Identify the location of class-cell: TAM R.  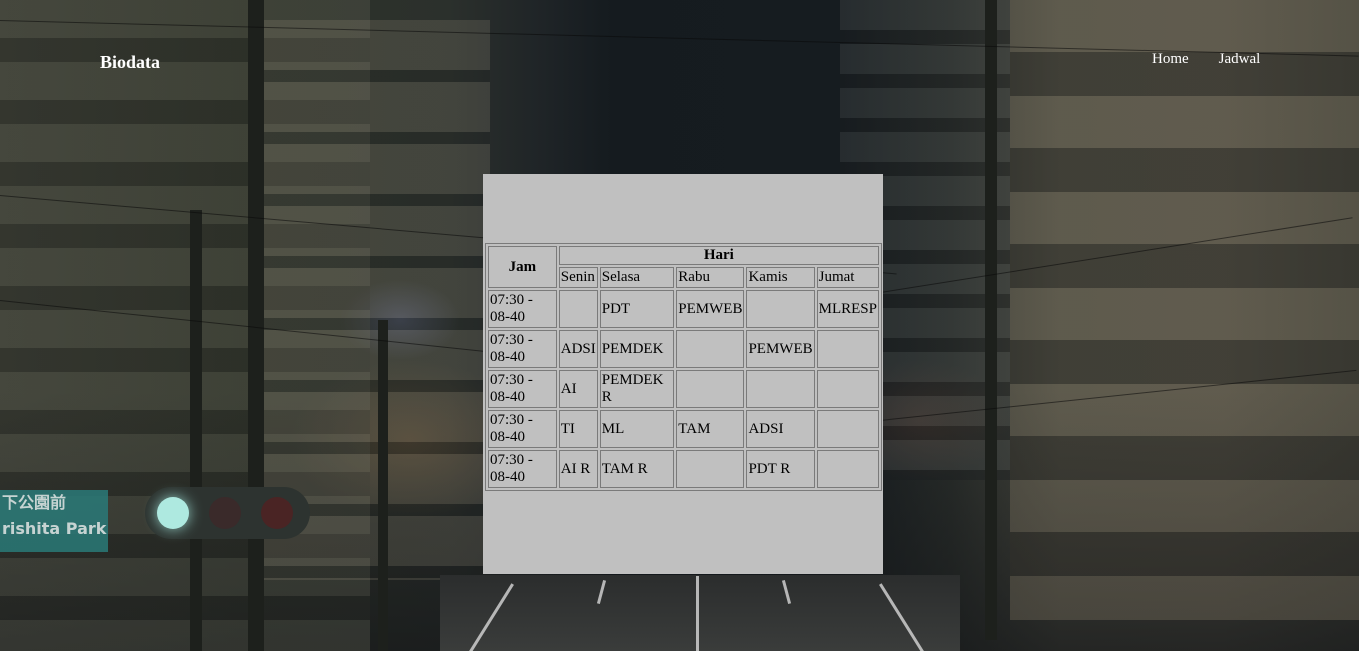
(637, 469).